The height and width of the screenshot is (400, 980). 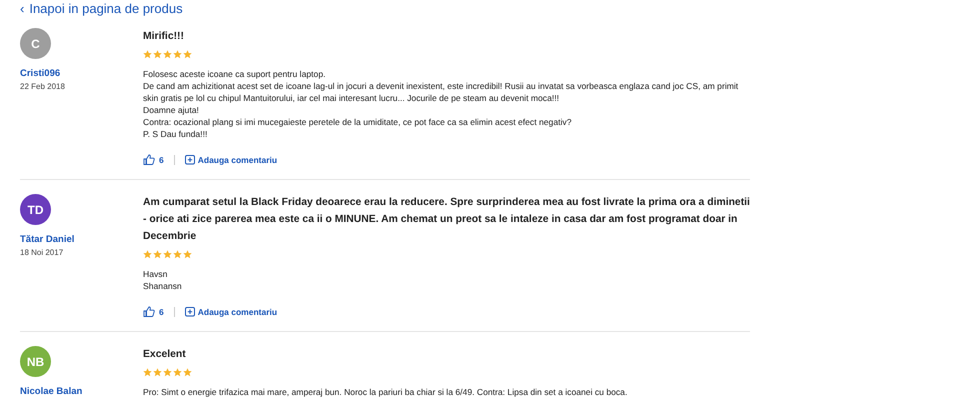 I want to click on review-text: Folosesc aceste icoane ca suport pentru laptop., so click(x=234, y=74).